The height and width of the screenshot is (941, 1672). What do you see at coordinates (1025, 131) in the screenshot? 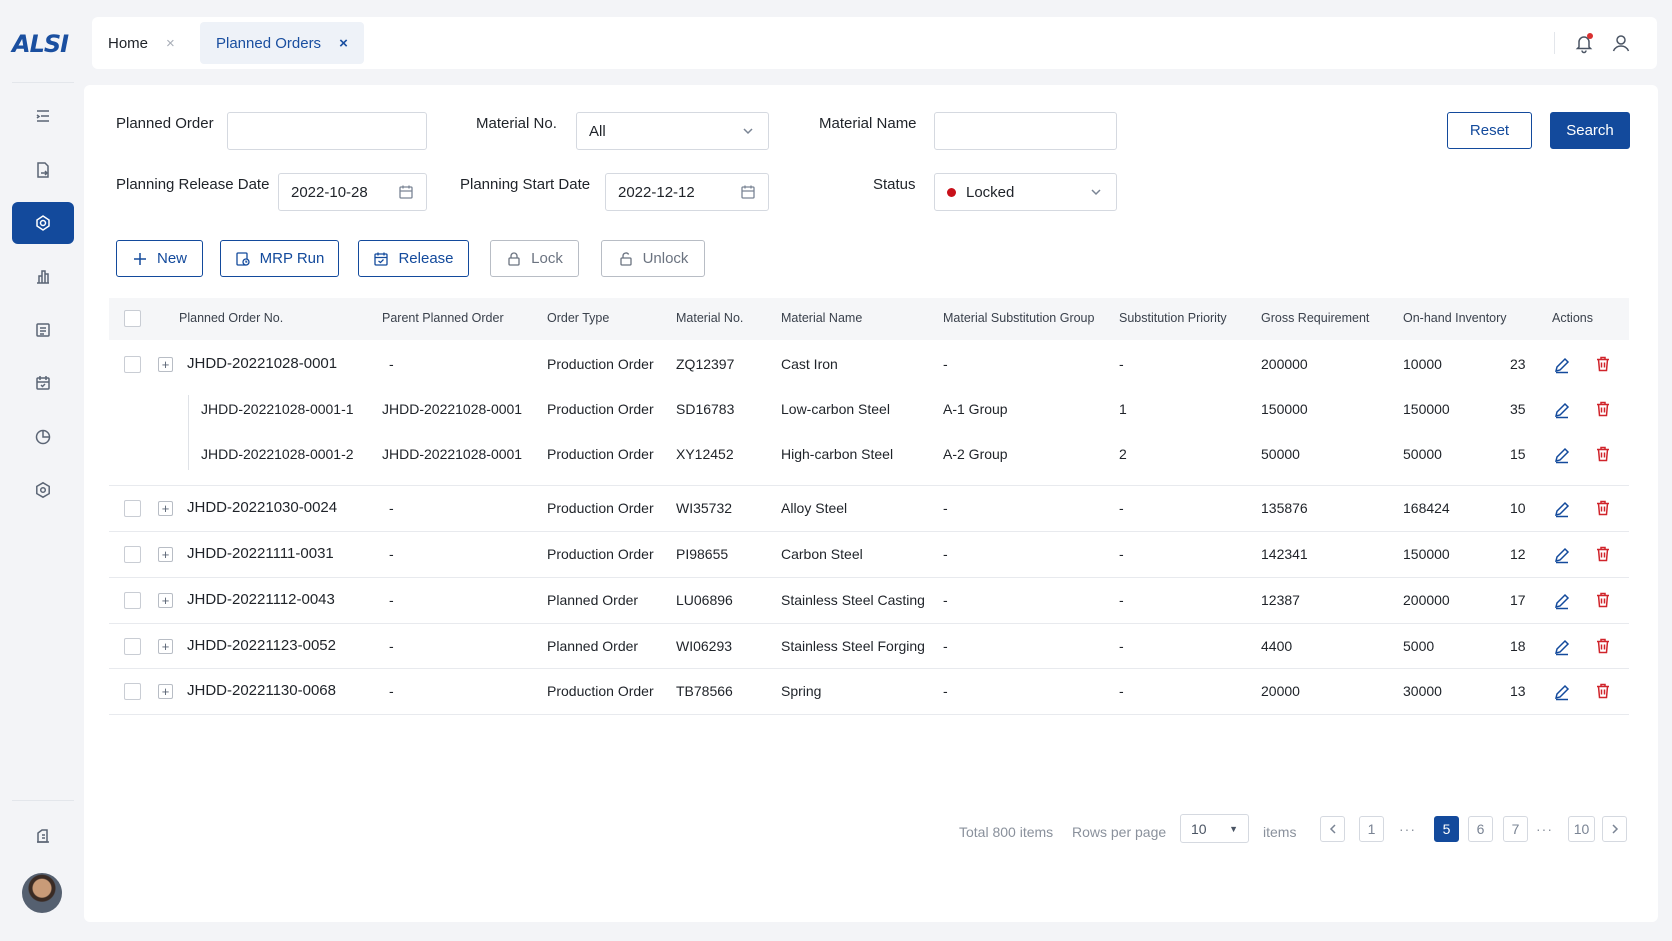
I see `material-name-input` at bounding box center [1025, 131].